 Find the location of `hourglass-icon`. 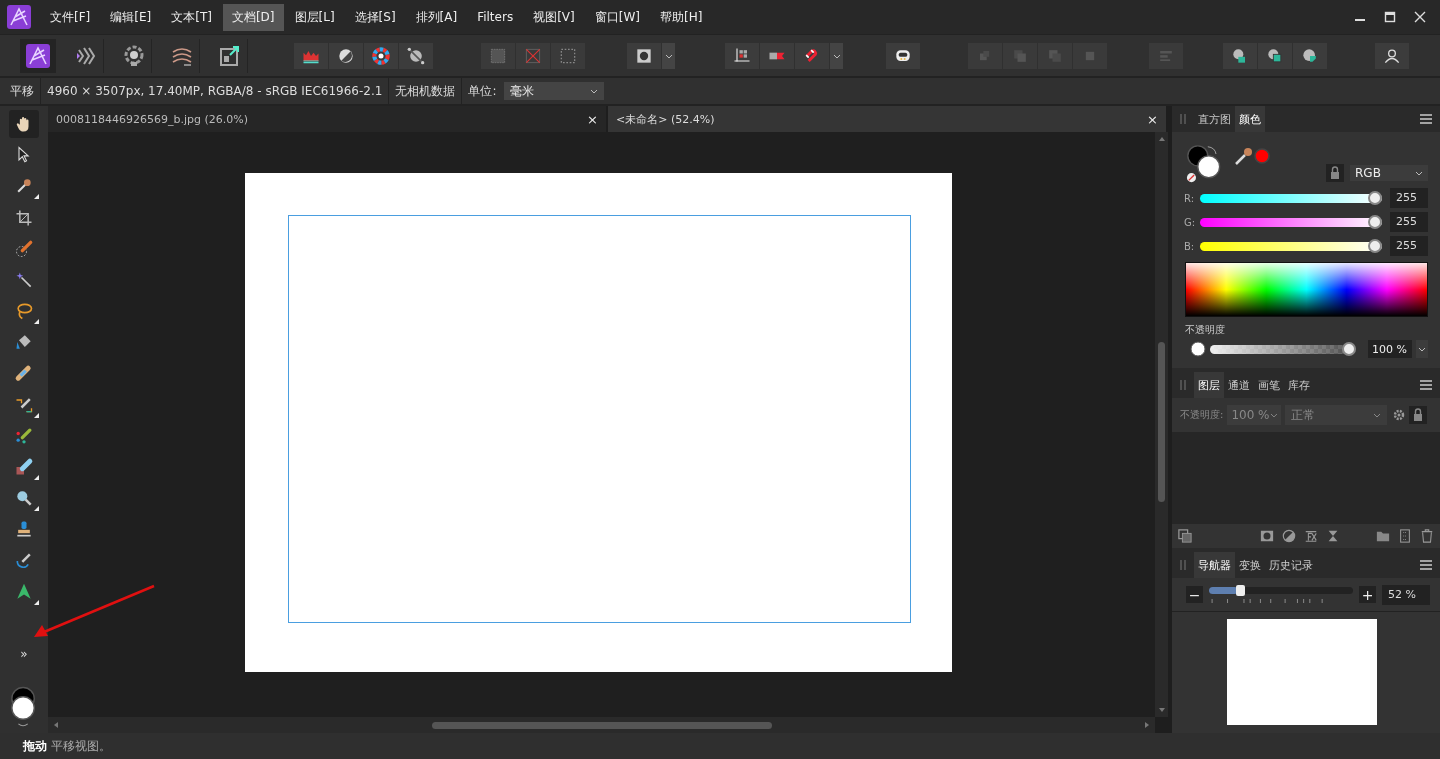

hourglass-icon is located at coordinates (1333, 536).